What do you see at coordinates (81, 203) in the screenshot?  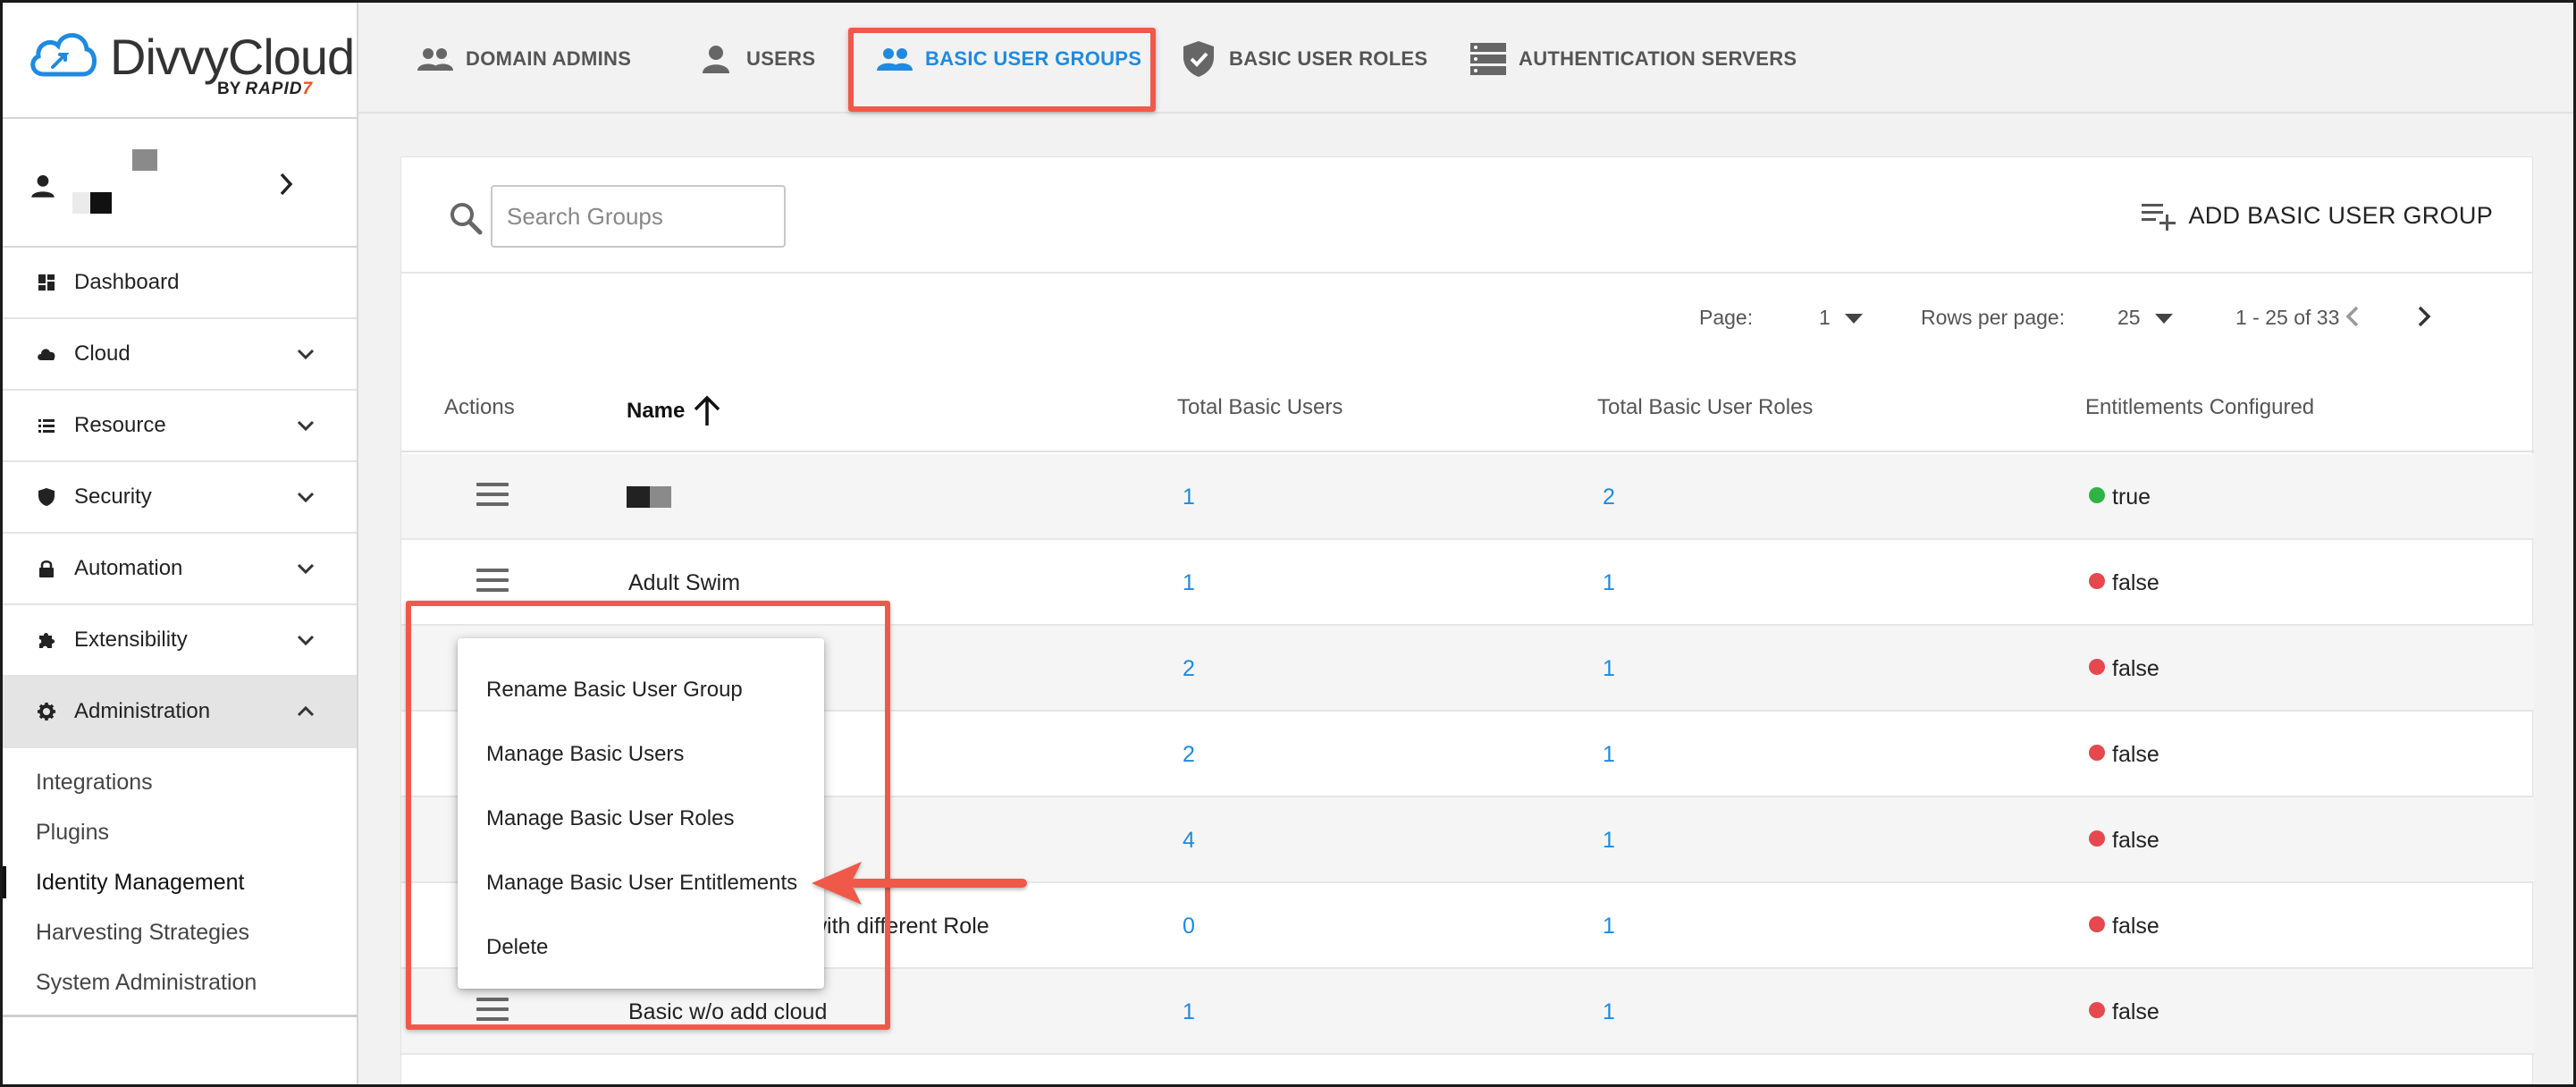 I see `redacted-org-a` at bounding box center [81, 203].